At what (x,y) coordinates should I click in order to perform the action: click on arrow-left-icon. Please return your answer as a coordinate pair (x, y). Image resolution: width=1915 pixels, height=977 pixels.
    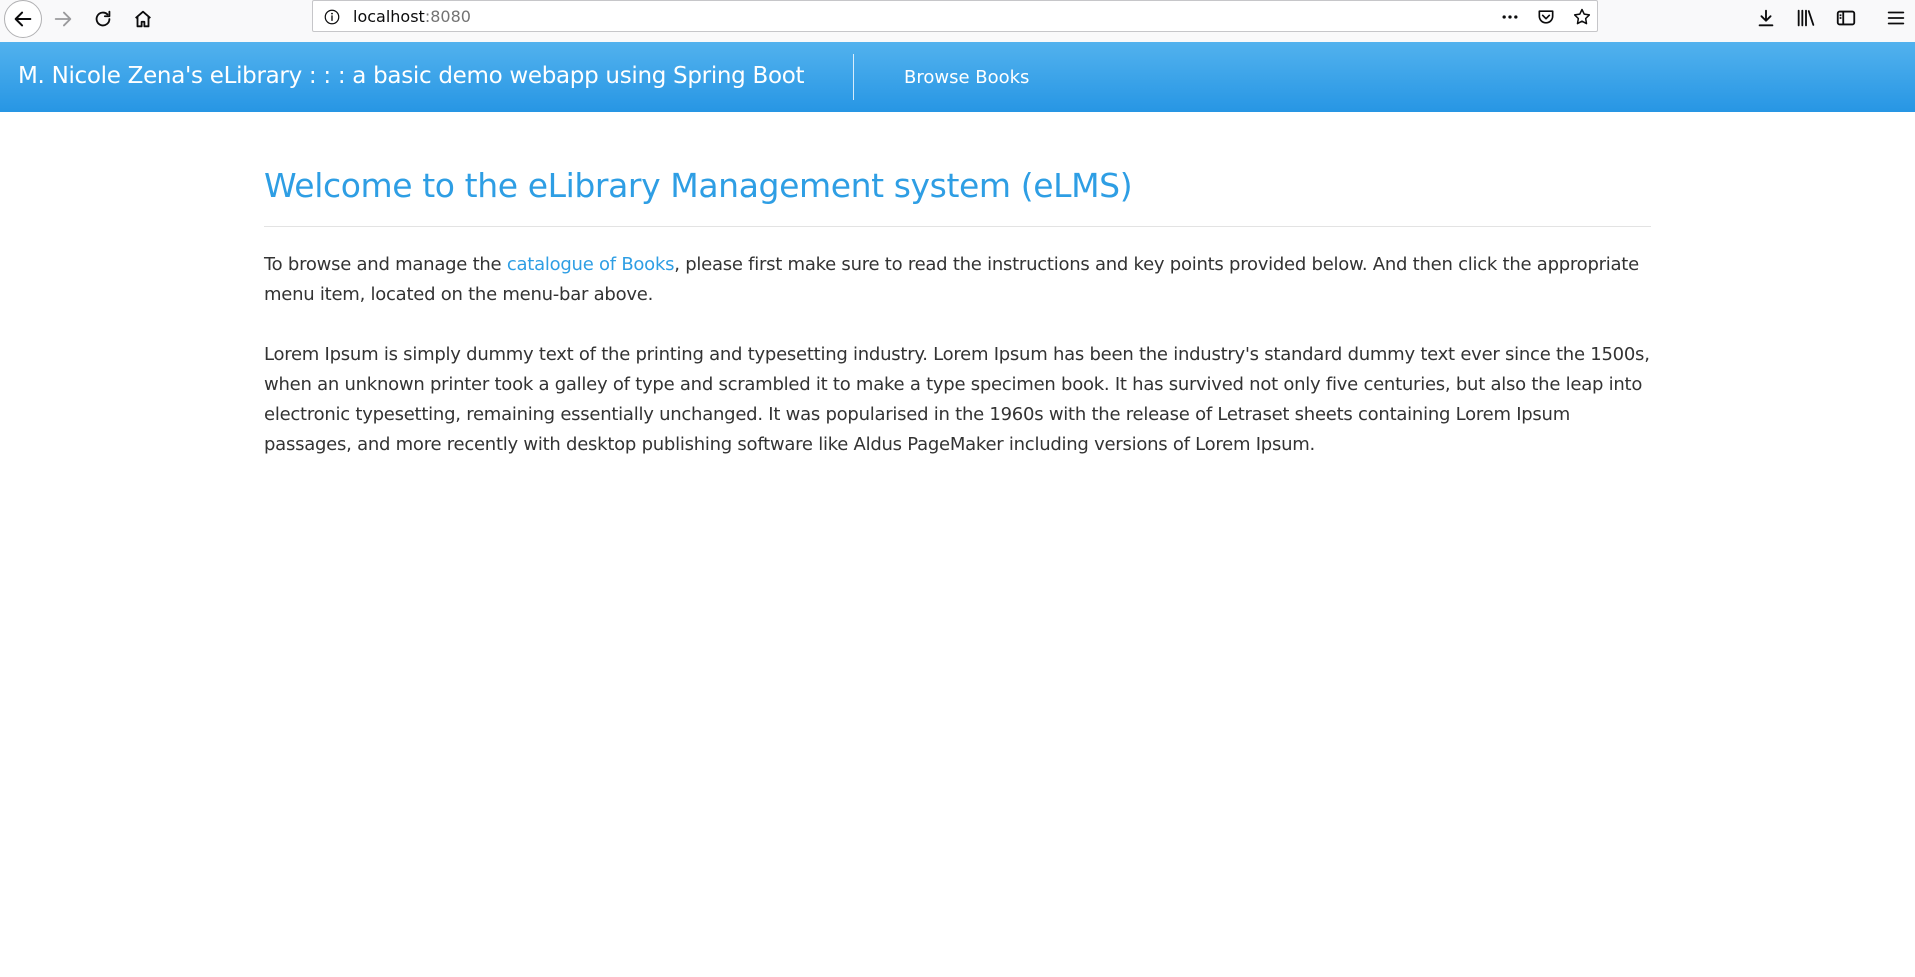
    Looking at the image, I should click on (23, 19).